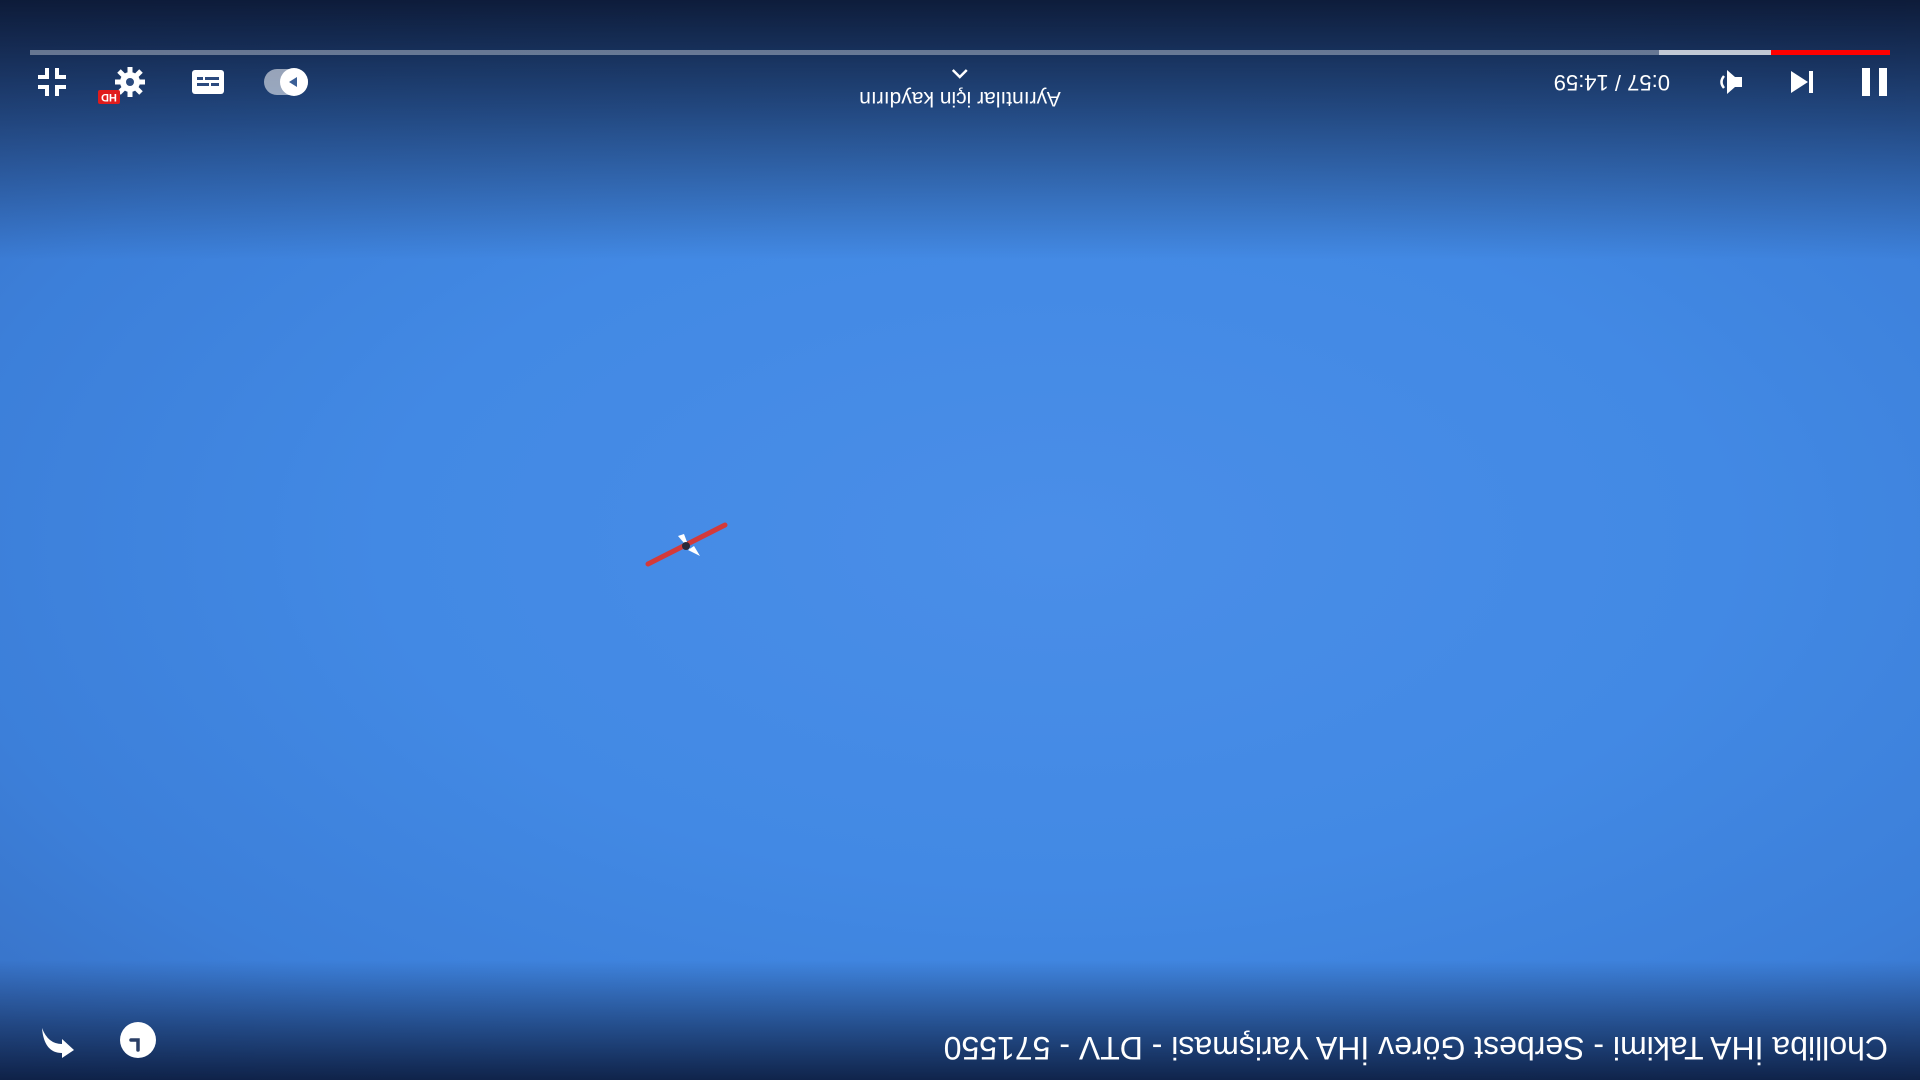 The height and width of the screenshot is (1080, 1920). What do you see at coordinates (52, 82) in the screenshot?
I see `exit-fullscreen-icon` at bounding box center [52, 82].